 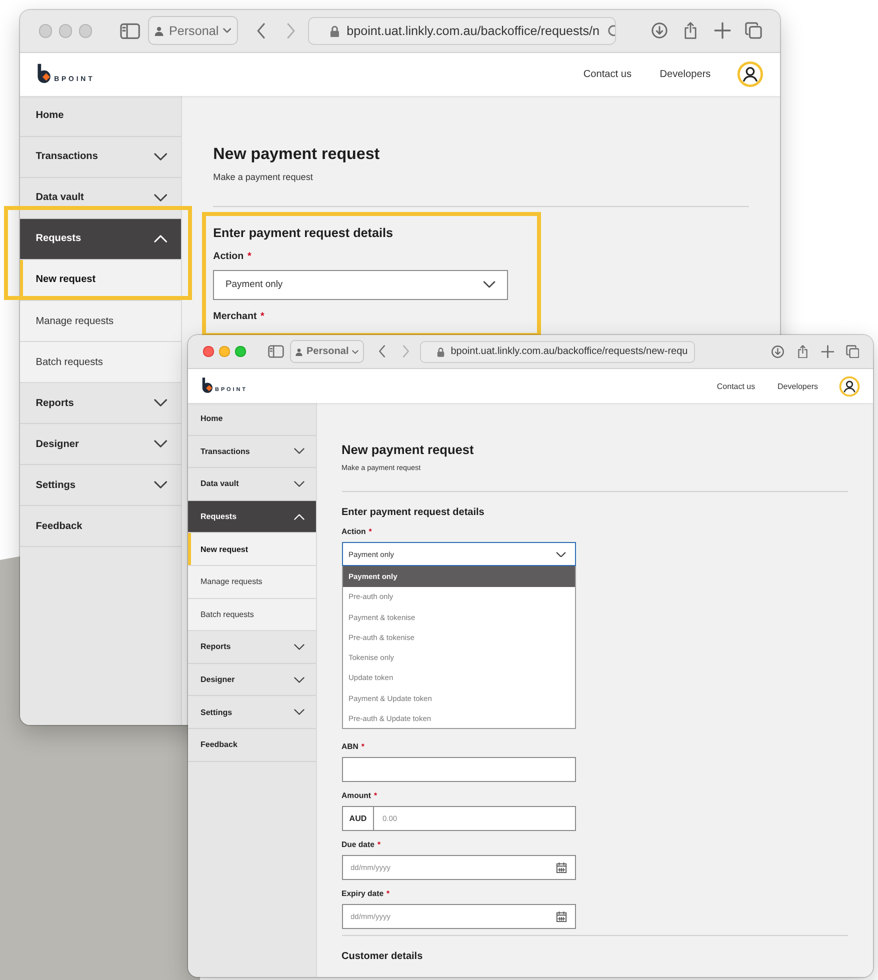 I want to click on address-bar: bpoint.uat.linkly.com.au/backoffice/requests/new-requ, so click(x=558, y=351).